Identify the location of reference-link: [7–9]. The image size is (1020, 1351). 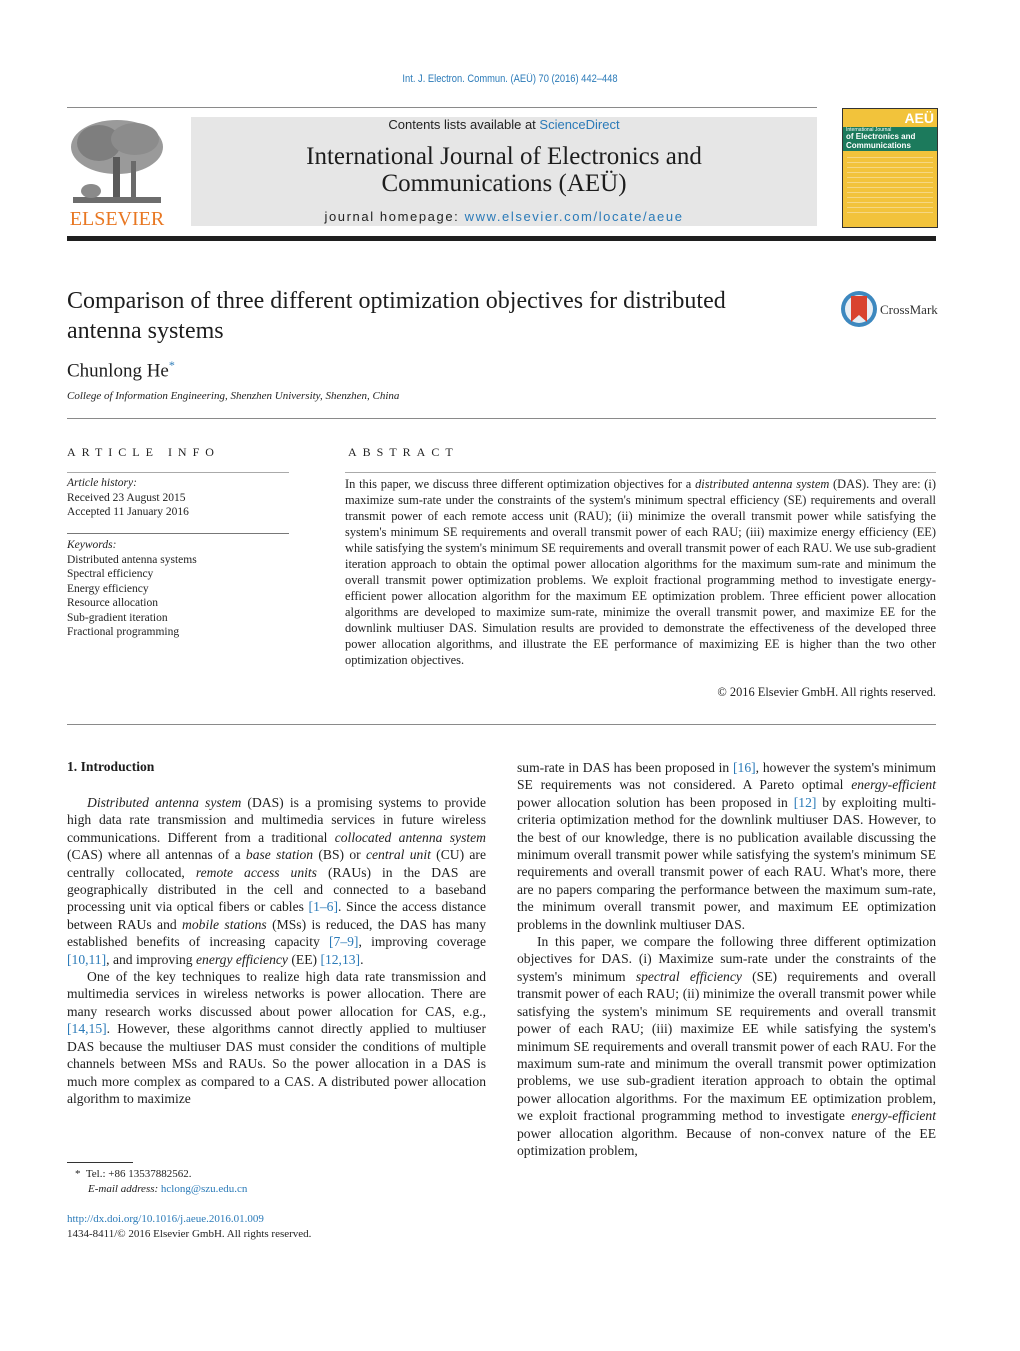
(343, 941).